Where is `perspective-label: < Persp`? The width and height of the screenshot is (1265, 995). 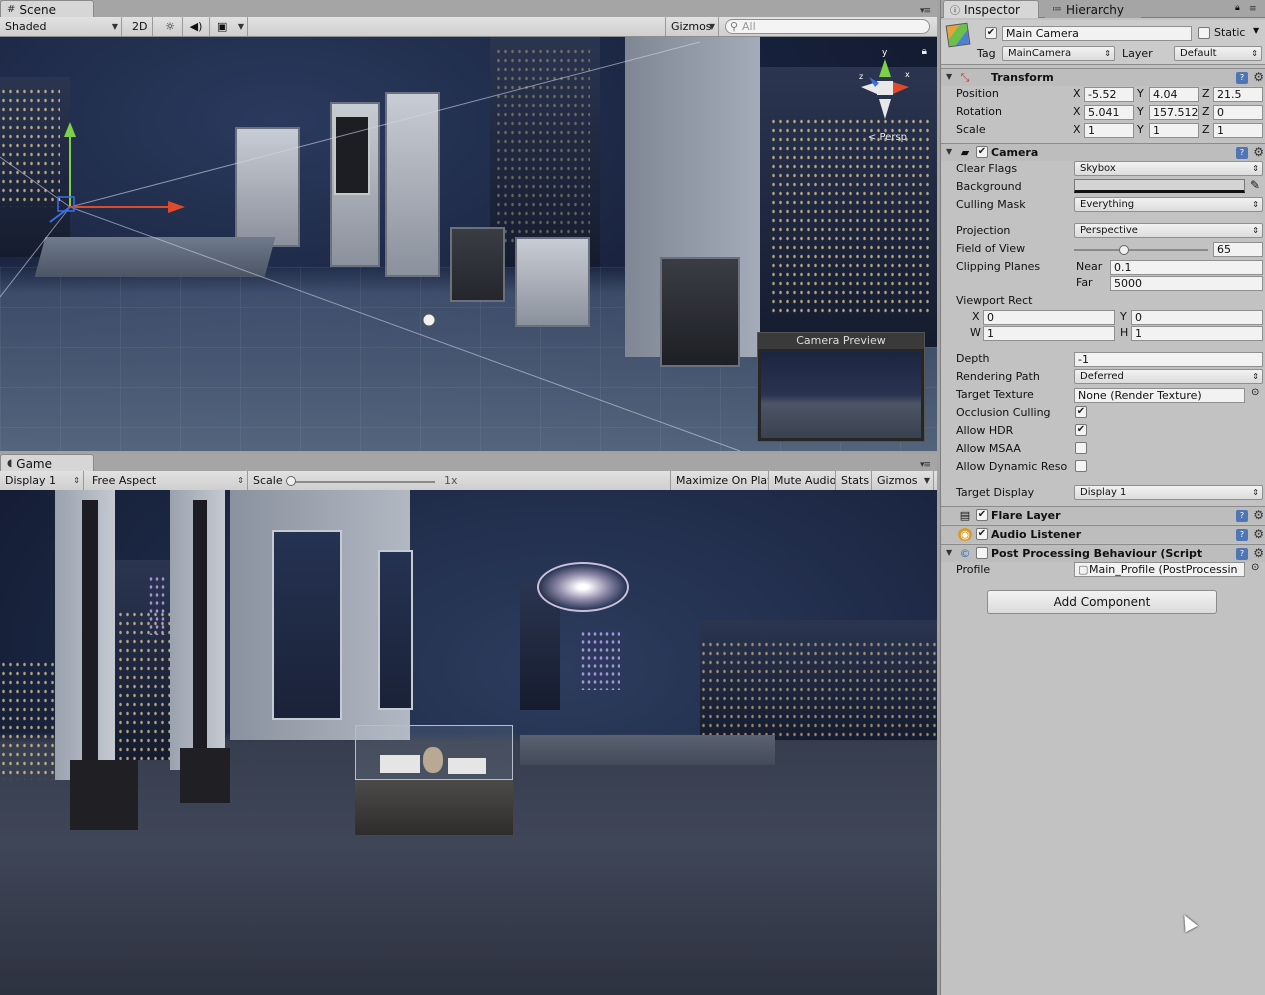
perspective-label: < Persp is located at coordinates (887, 137).